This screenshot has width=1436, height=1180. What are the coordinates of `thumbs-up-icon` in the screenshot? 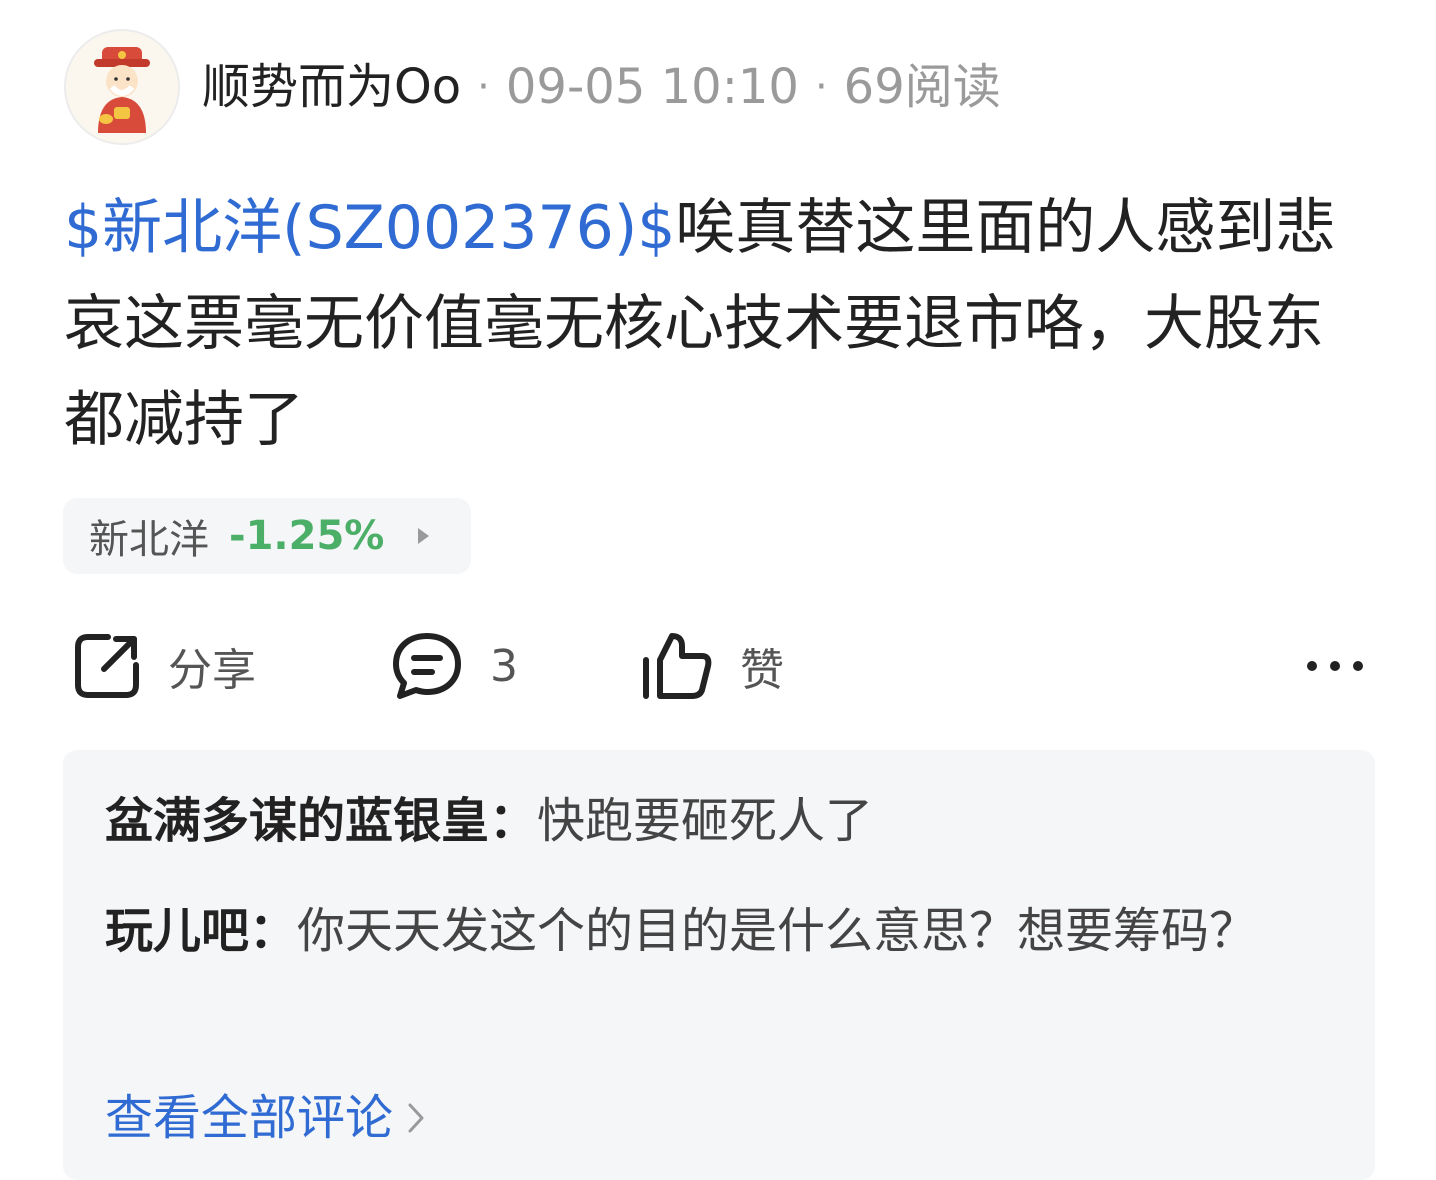 It's located at (677, 666).